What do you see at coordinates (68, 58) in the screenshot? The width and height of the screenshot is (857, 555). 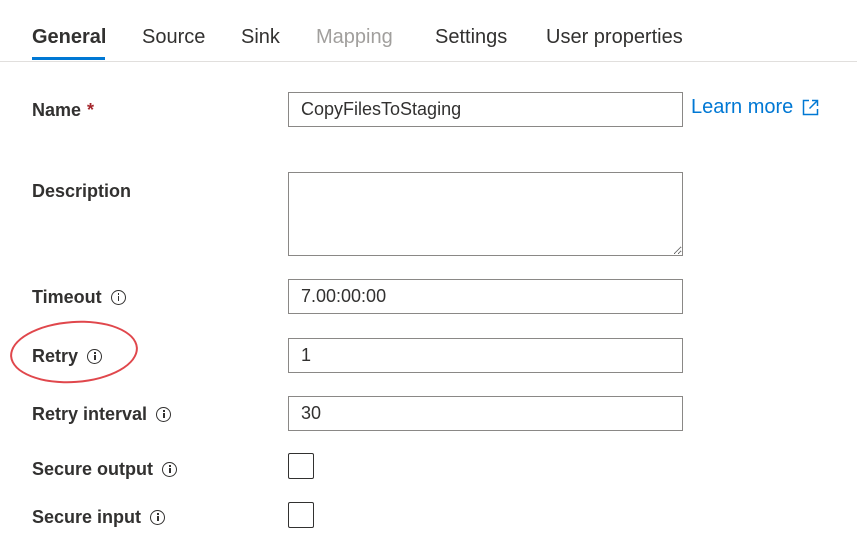 I see `active-tab-indicator` at bounding box center [68, 58].